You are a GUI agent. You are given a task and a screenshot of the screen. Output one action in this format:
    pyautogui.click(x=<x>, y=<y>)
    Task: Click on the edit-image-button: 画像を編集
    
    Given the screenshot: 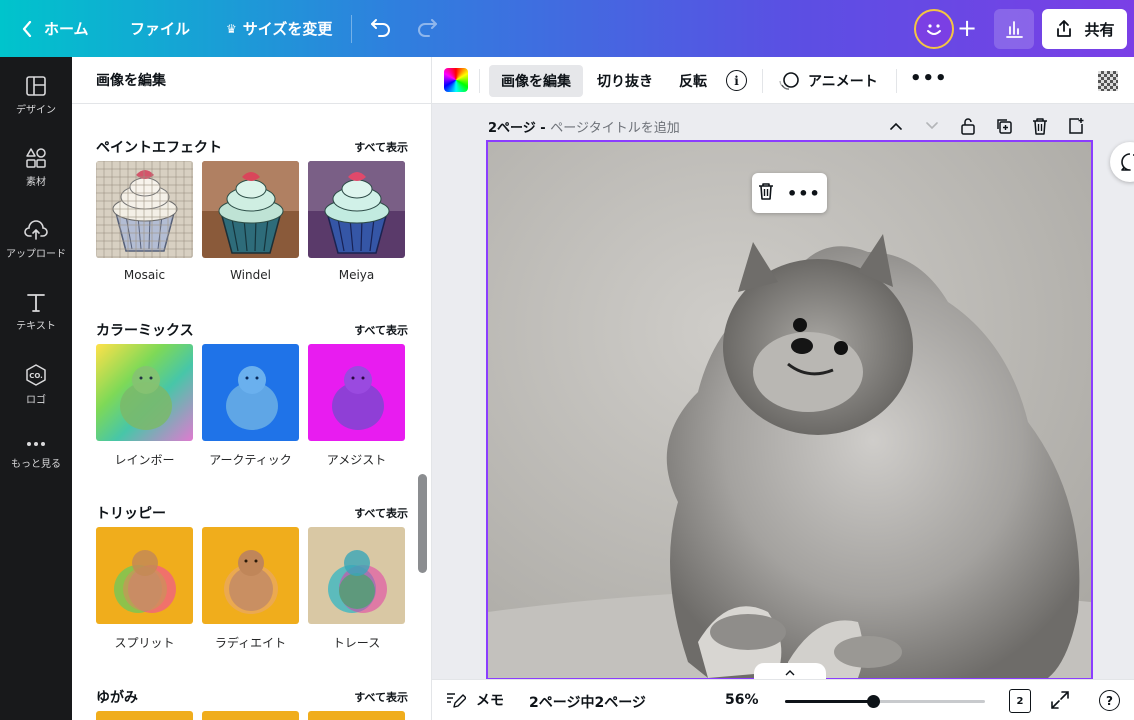 What is the action you would take?
    pyautogui.click(x=536, y=81)
    